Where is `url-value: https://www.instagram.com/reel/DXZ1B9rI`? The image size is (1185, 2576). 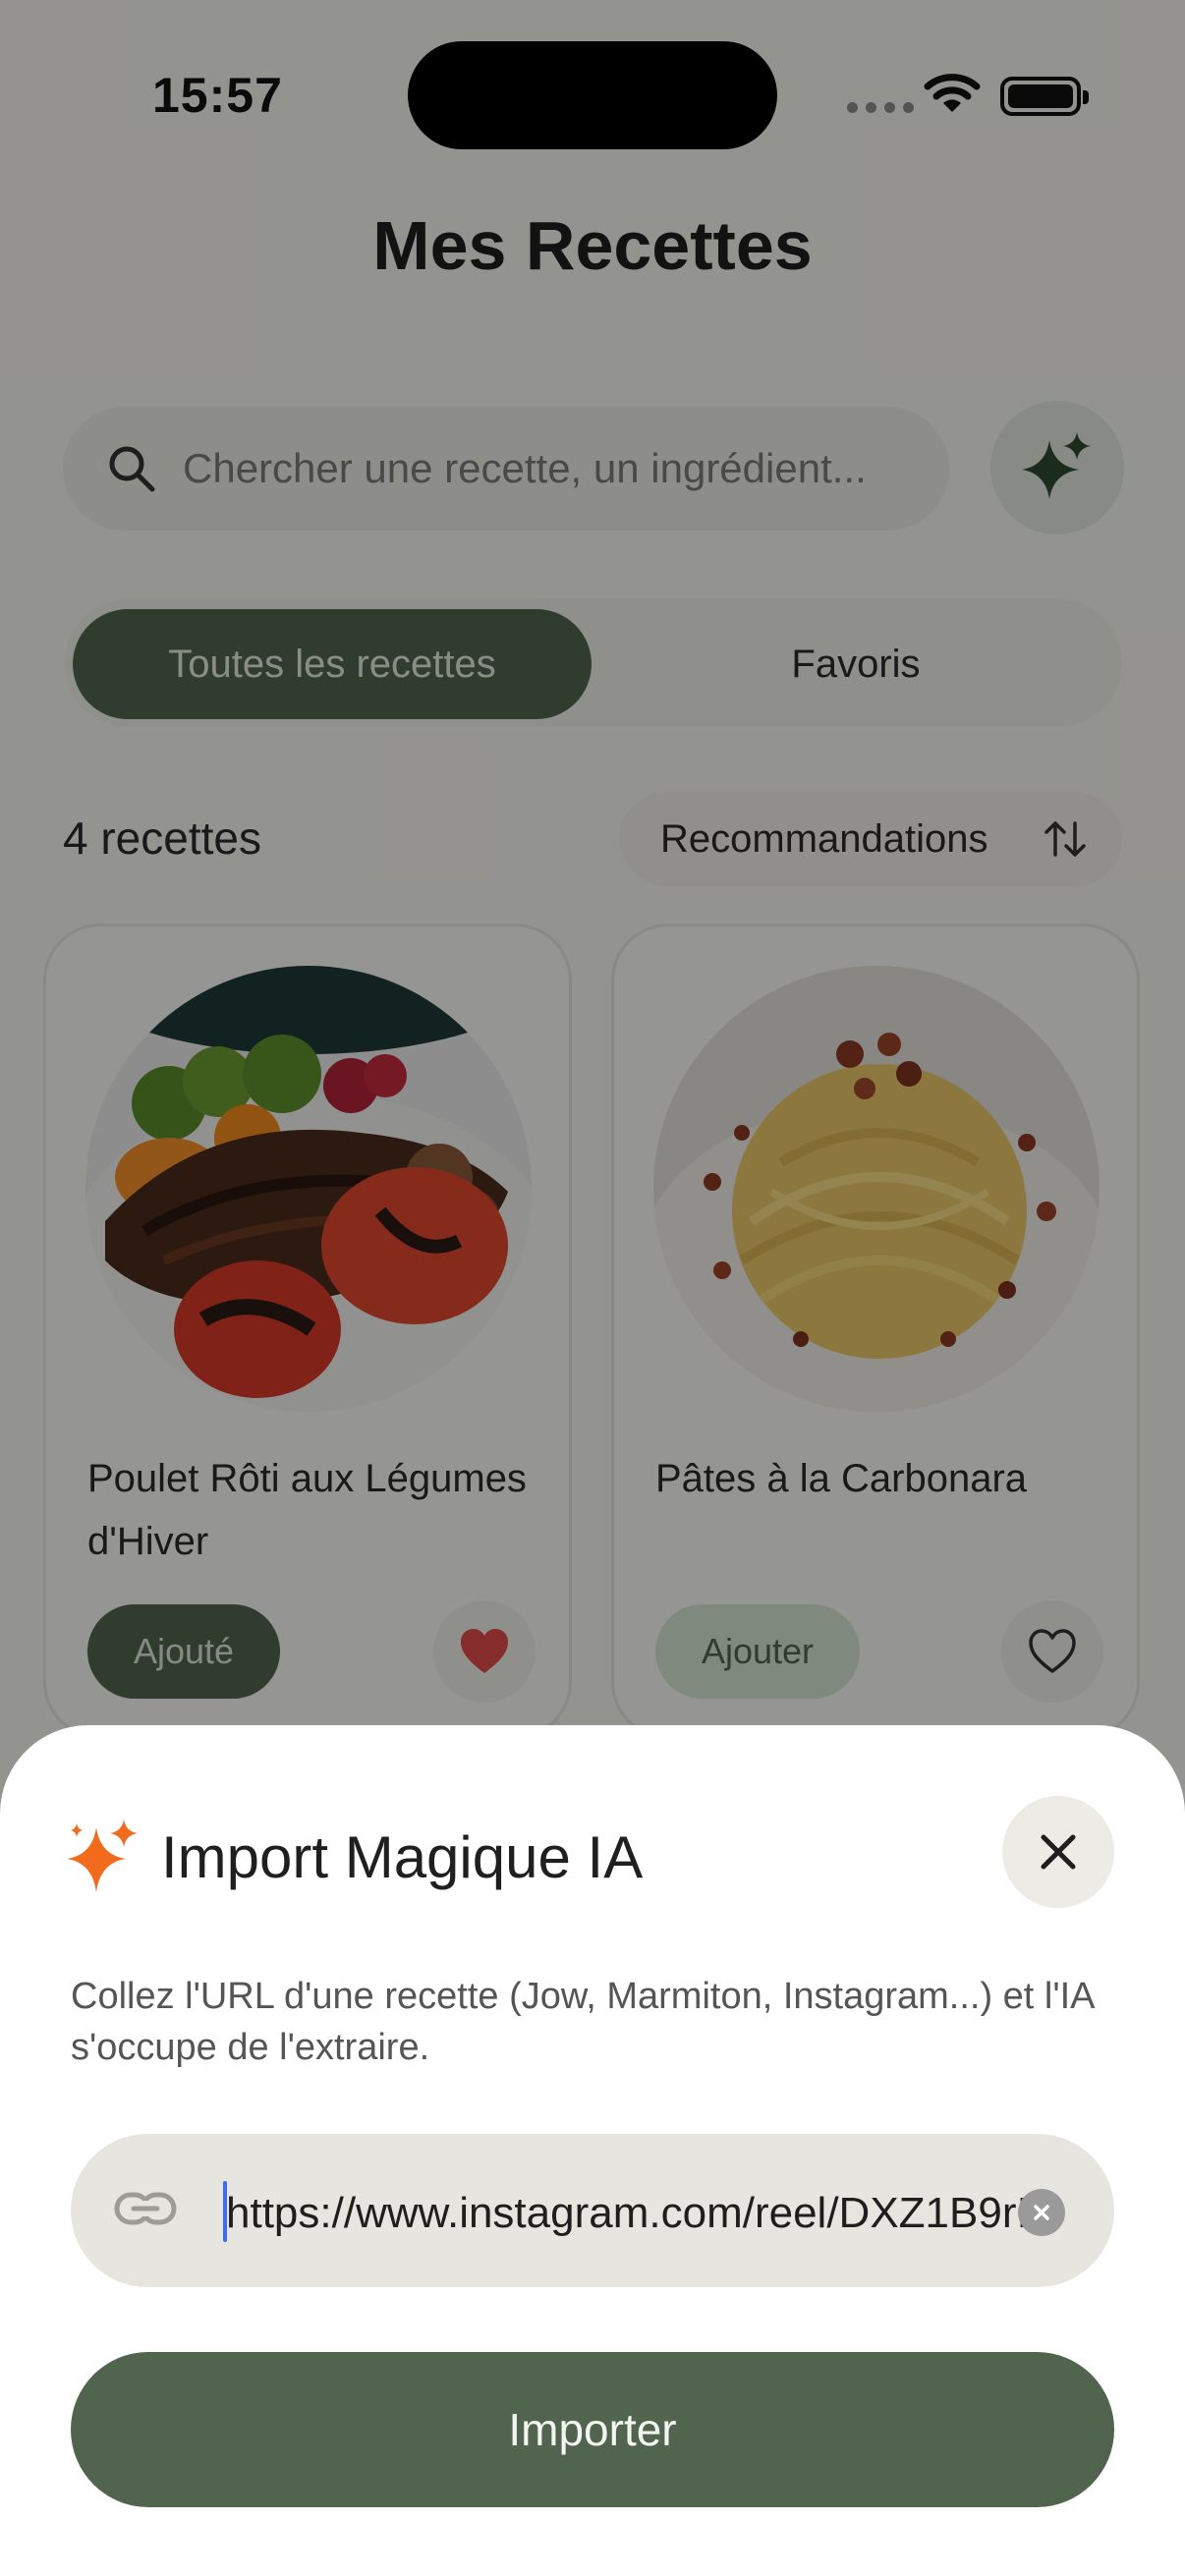
url-value: https://www.instagram.com/reel/DXZ1B9rI is located at coordinates (627, 2213).